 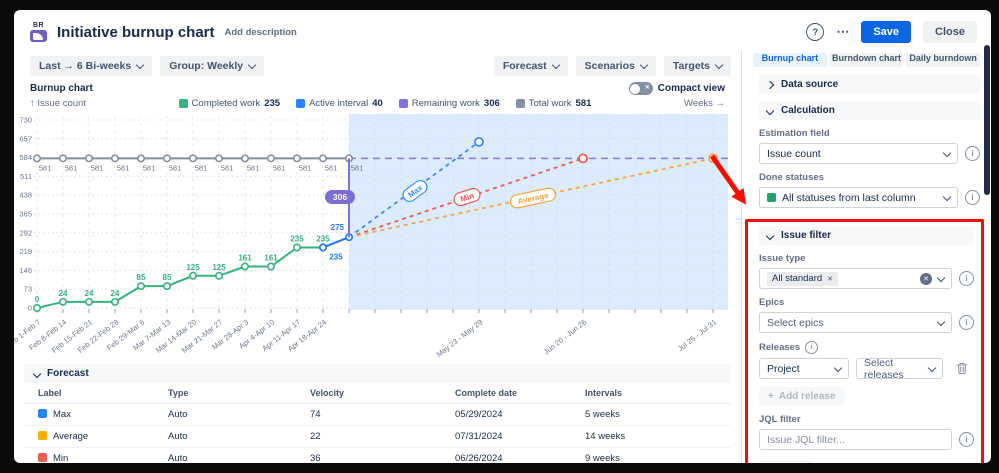 What do you see at coordinates (167, 277) in the screenshot?
I see `svg-text: 85` at bounding box center [167, 277].